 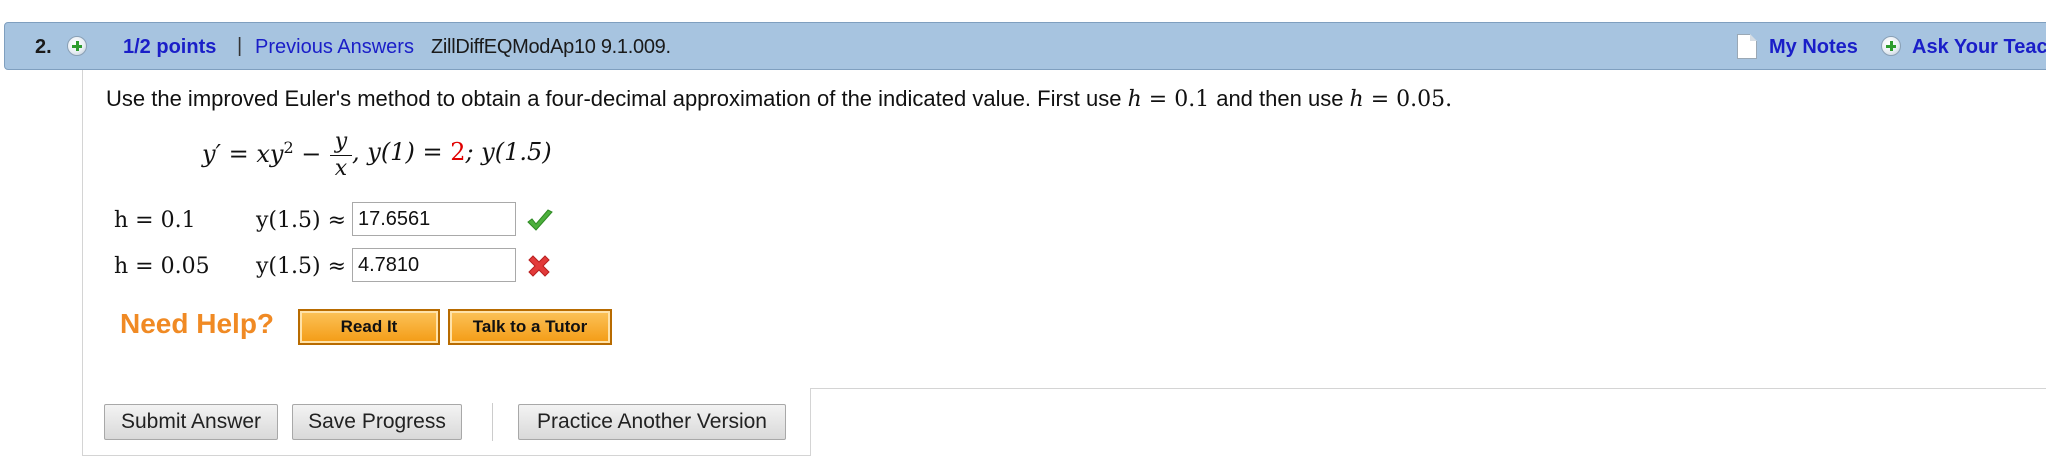 I want to click on checkmark-icon, so click(x=540, y=220).